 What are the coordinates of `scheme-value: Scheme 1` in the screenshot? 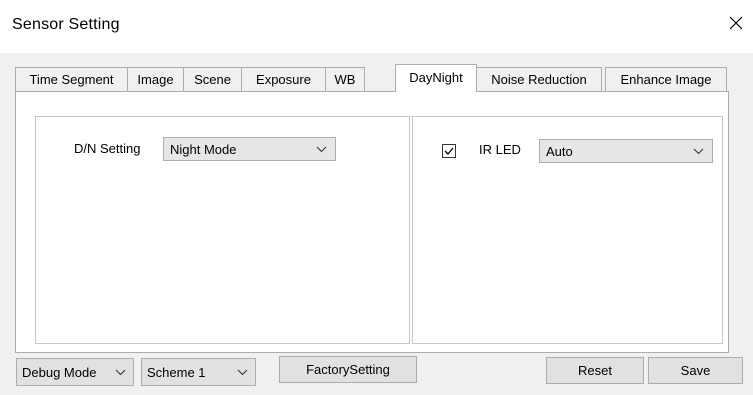 It's located at (176, 372).